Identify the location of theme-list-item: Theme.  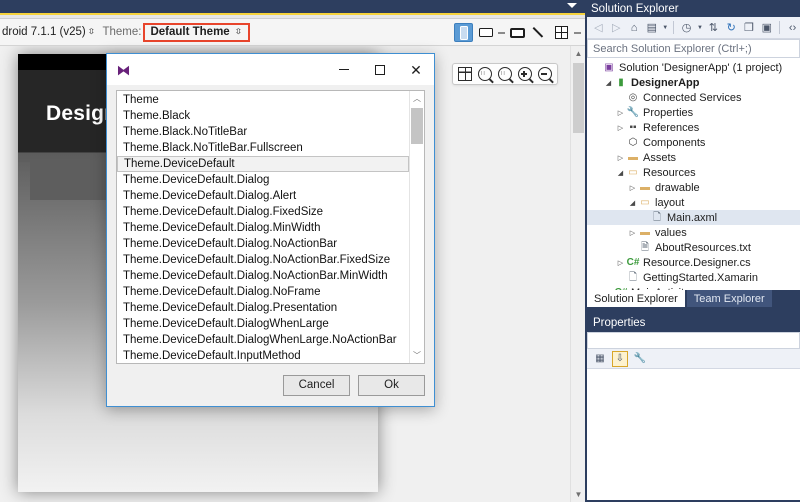
(263, 100).